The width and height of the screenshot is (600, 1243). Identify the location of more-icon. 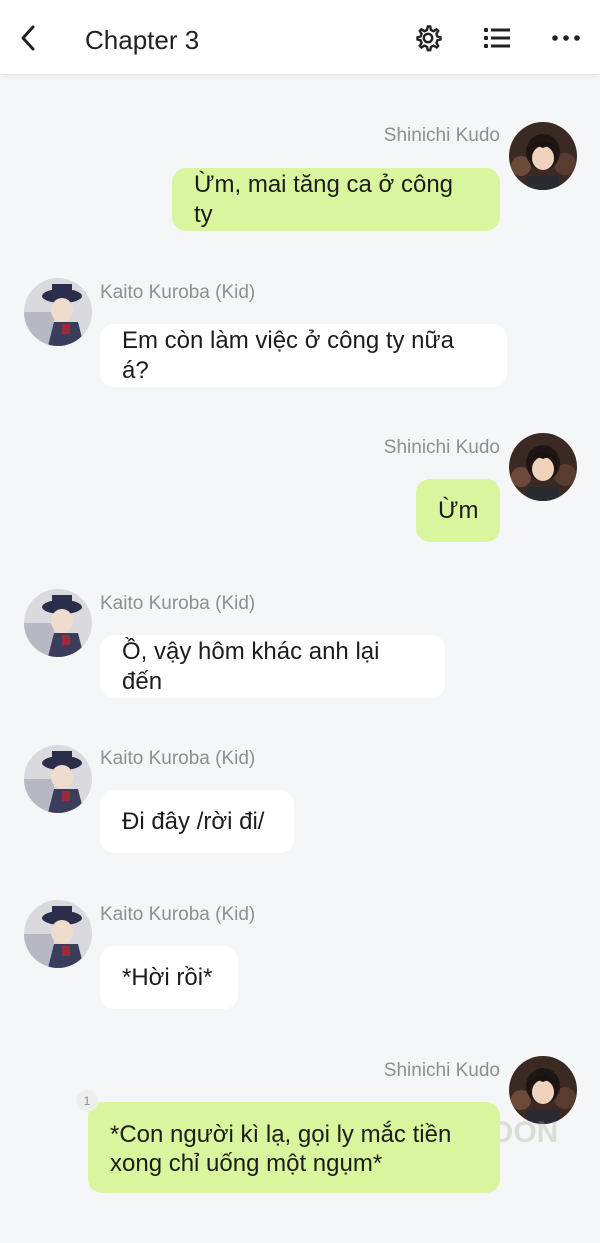
(566, 38).